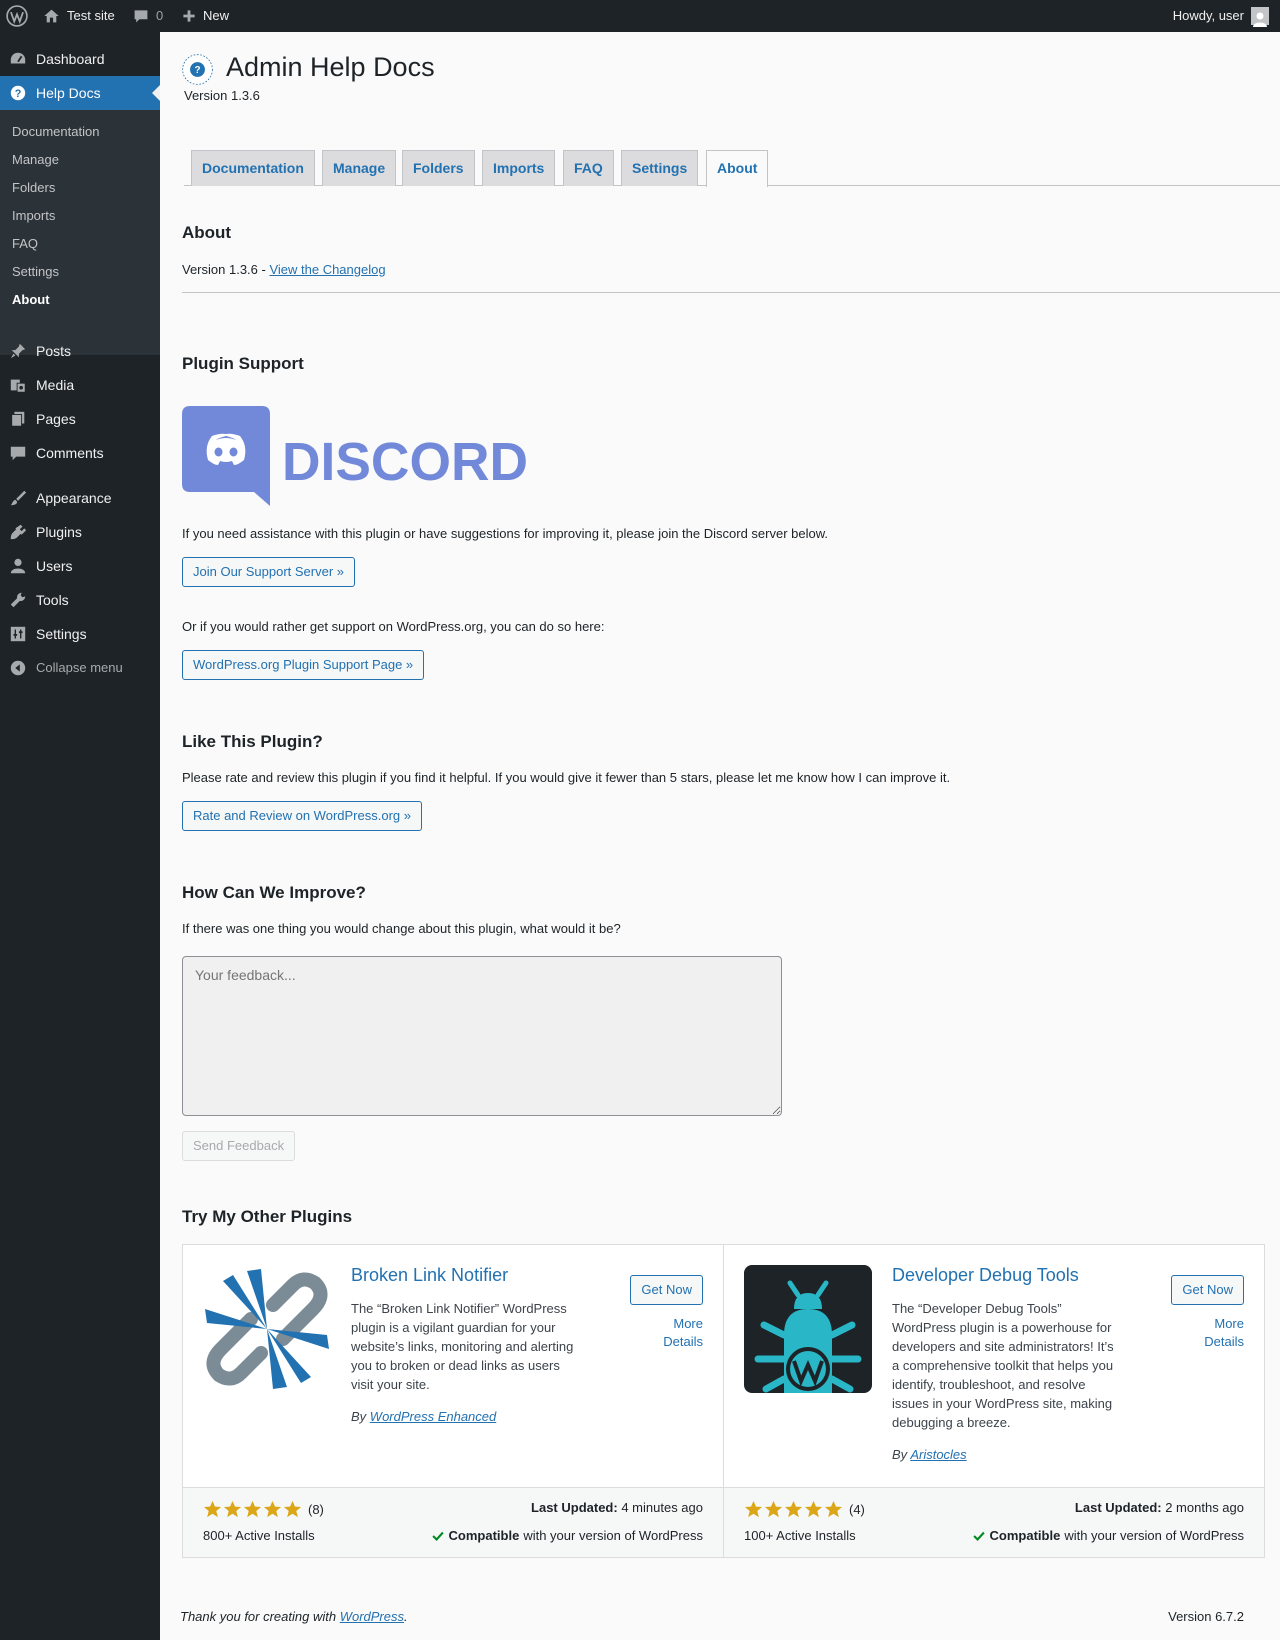 This screenshot has height=1640, width=1280. Describe the element at coordinates (35, 160) in the screenshot. I see `submenu-item-manage: Manage` at that location.